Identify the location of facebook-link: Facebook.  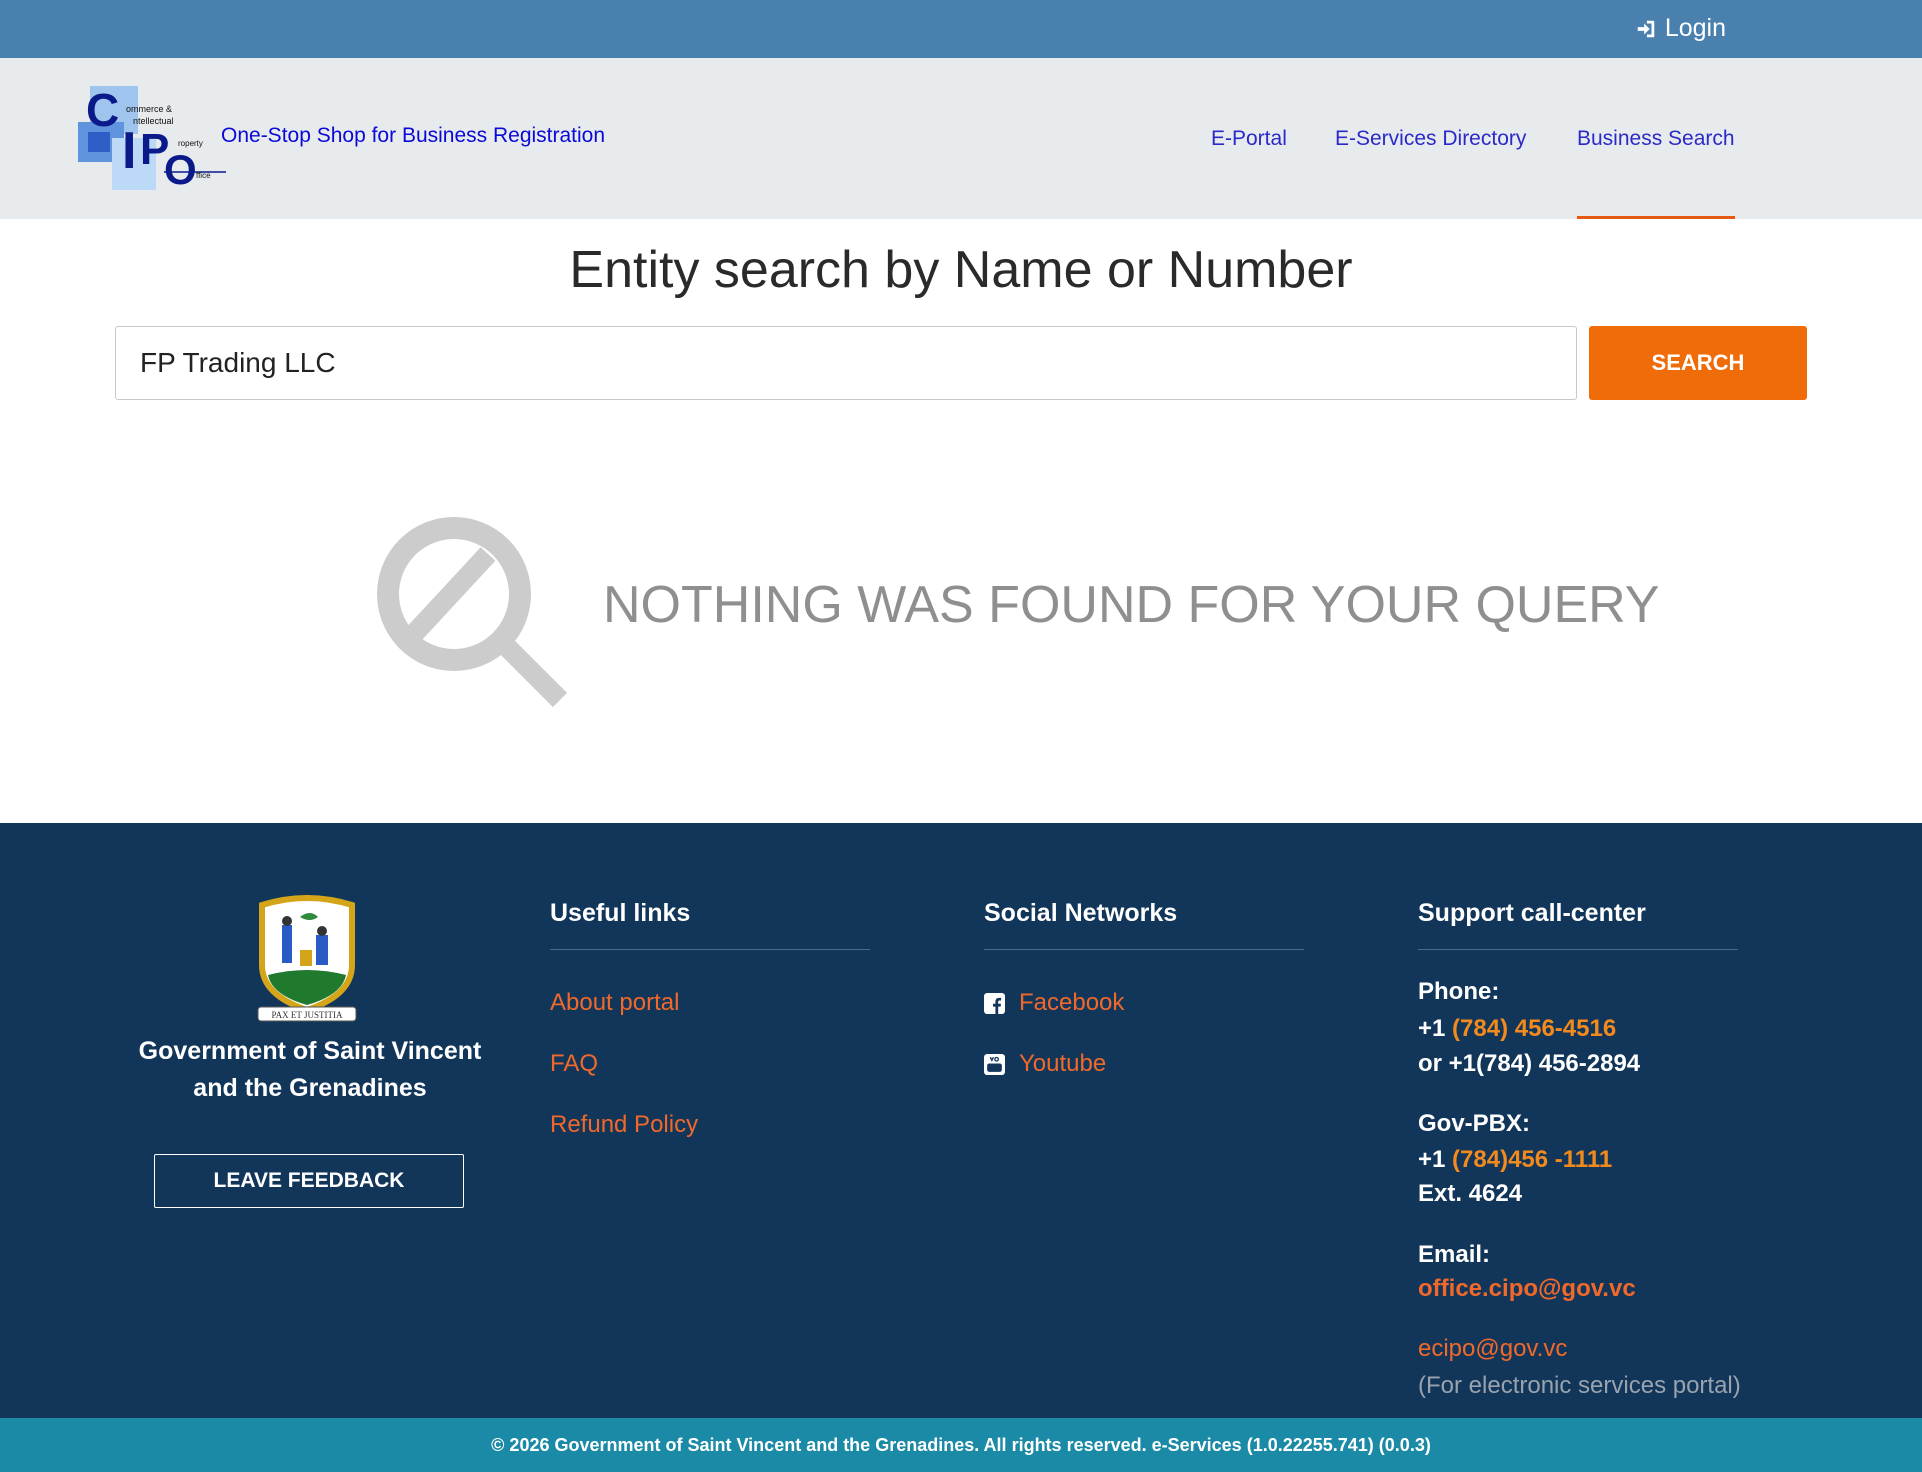
(1054, 1003).